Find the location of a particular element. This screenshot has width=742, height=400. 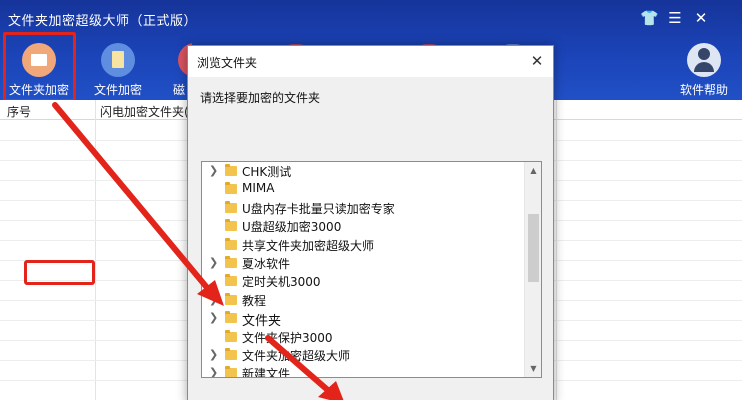

tree-item-label: 共享文件夹加密超级大师 is located at coordinates (308, 245).